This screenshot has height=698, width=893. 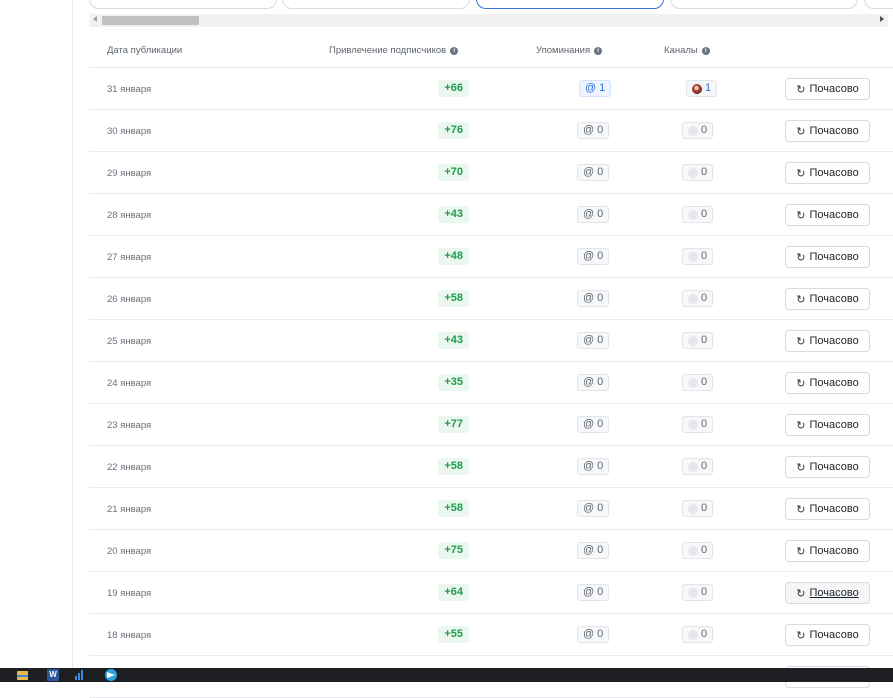 I want to click on mentions-pill: @ 1, so click(x=595, y=88).